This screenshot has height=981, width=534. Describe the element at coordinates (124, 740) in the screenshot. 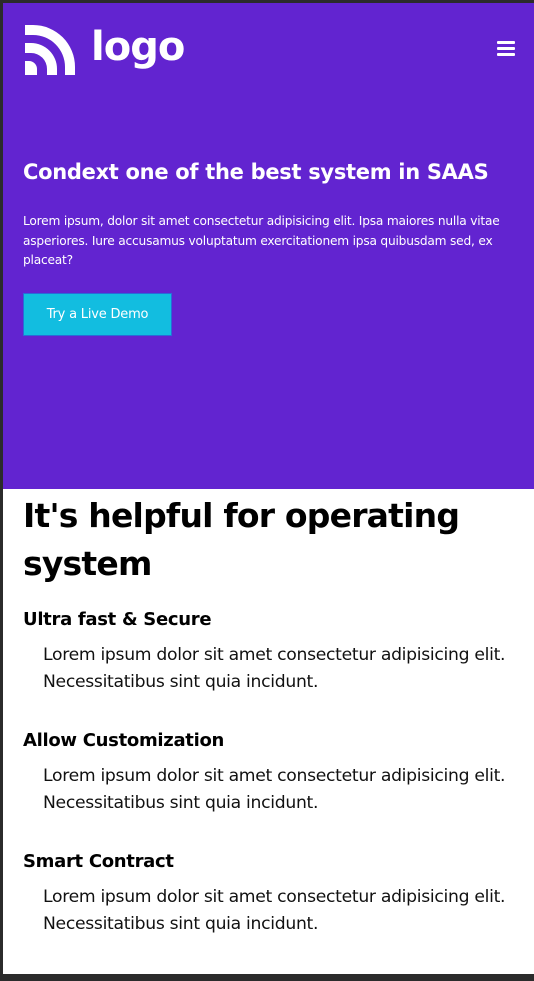

I see `feature-title: Allow Customization` at that location.